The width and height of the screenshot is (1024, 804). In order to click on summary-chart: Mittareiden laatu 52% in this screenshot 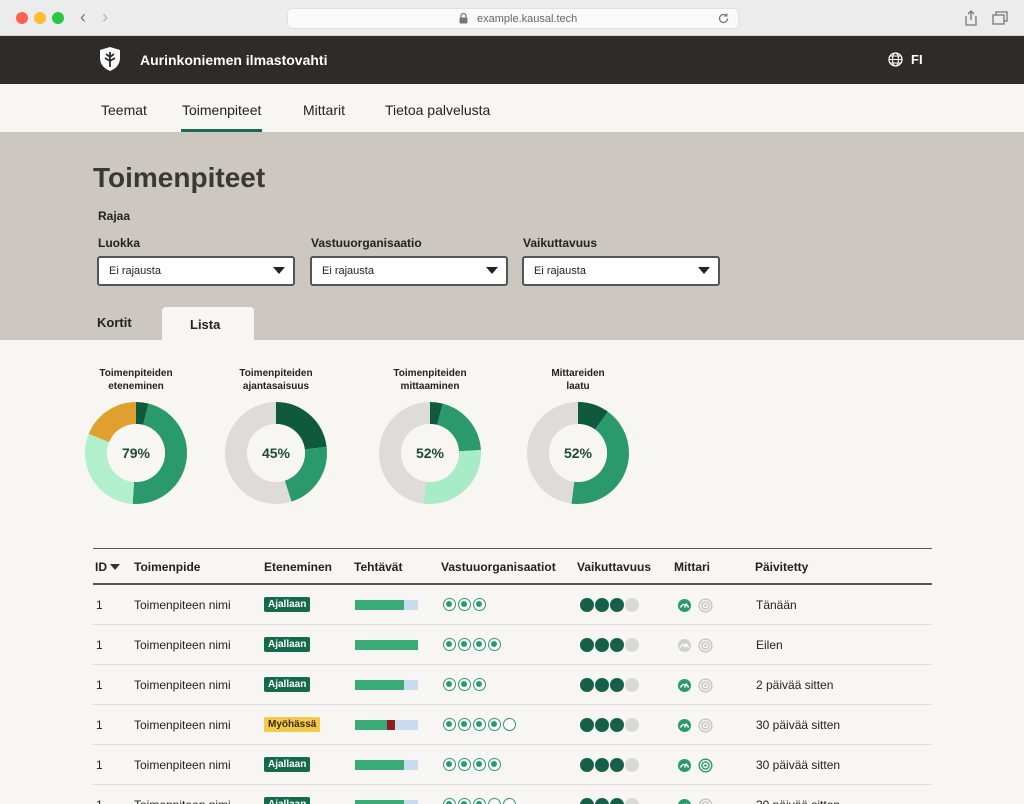, I will do `click(578, 436)`.